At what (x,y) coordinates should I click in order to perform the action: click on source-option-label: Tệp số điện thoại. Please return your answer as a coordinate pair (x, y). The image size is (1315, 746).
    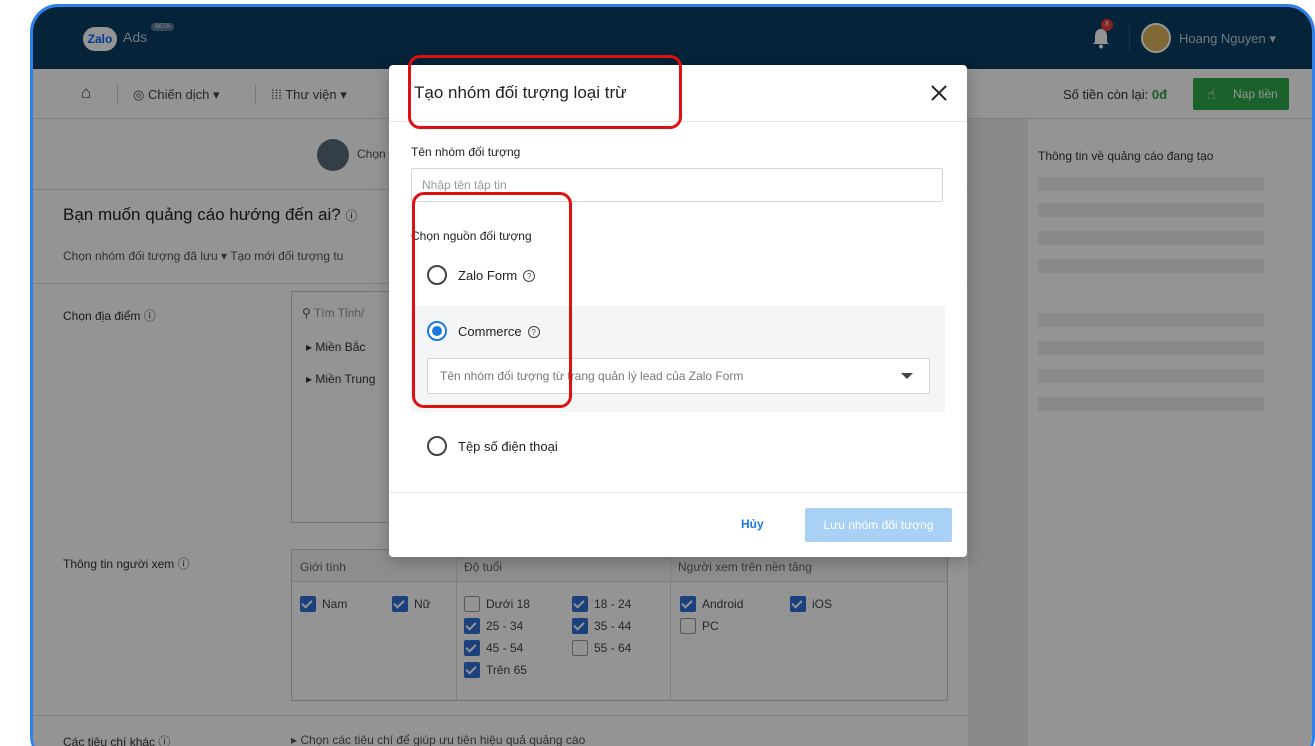
    Looking at the image, I should click on (508, 446).